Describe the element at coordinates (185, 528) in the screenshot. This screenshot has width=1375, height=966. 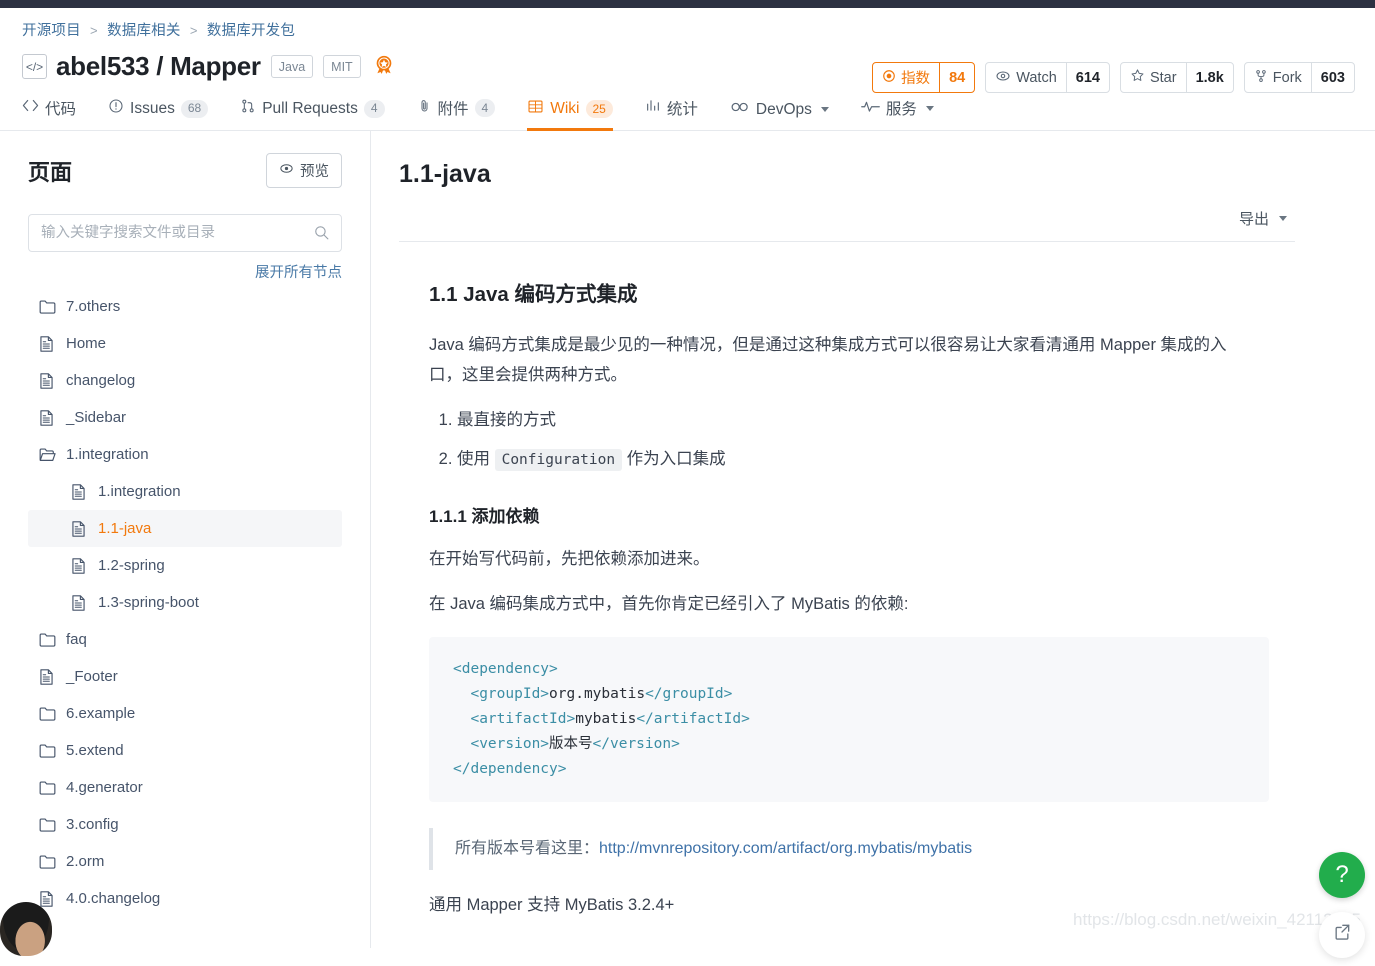
I see `tree-item-1-1-java: 1.1-java` at that location.